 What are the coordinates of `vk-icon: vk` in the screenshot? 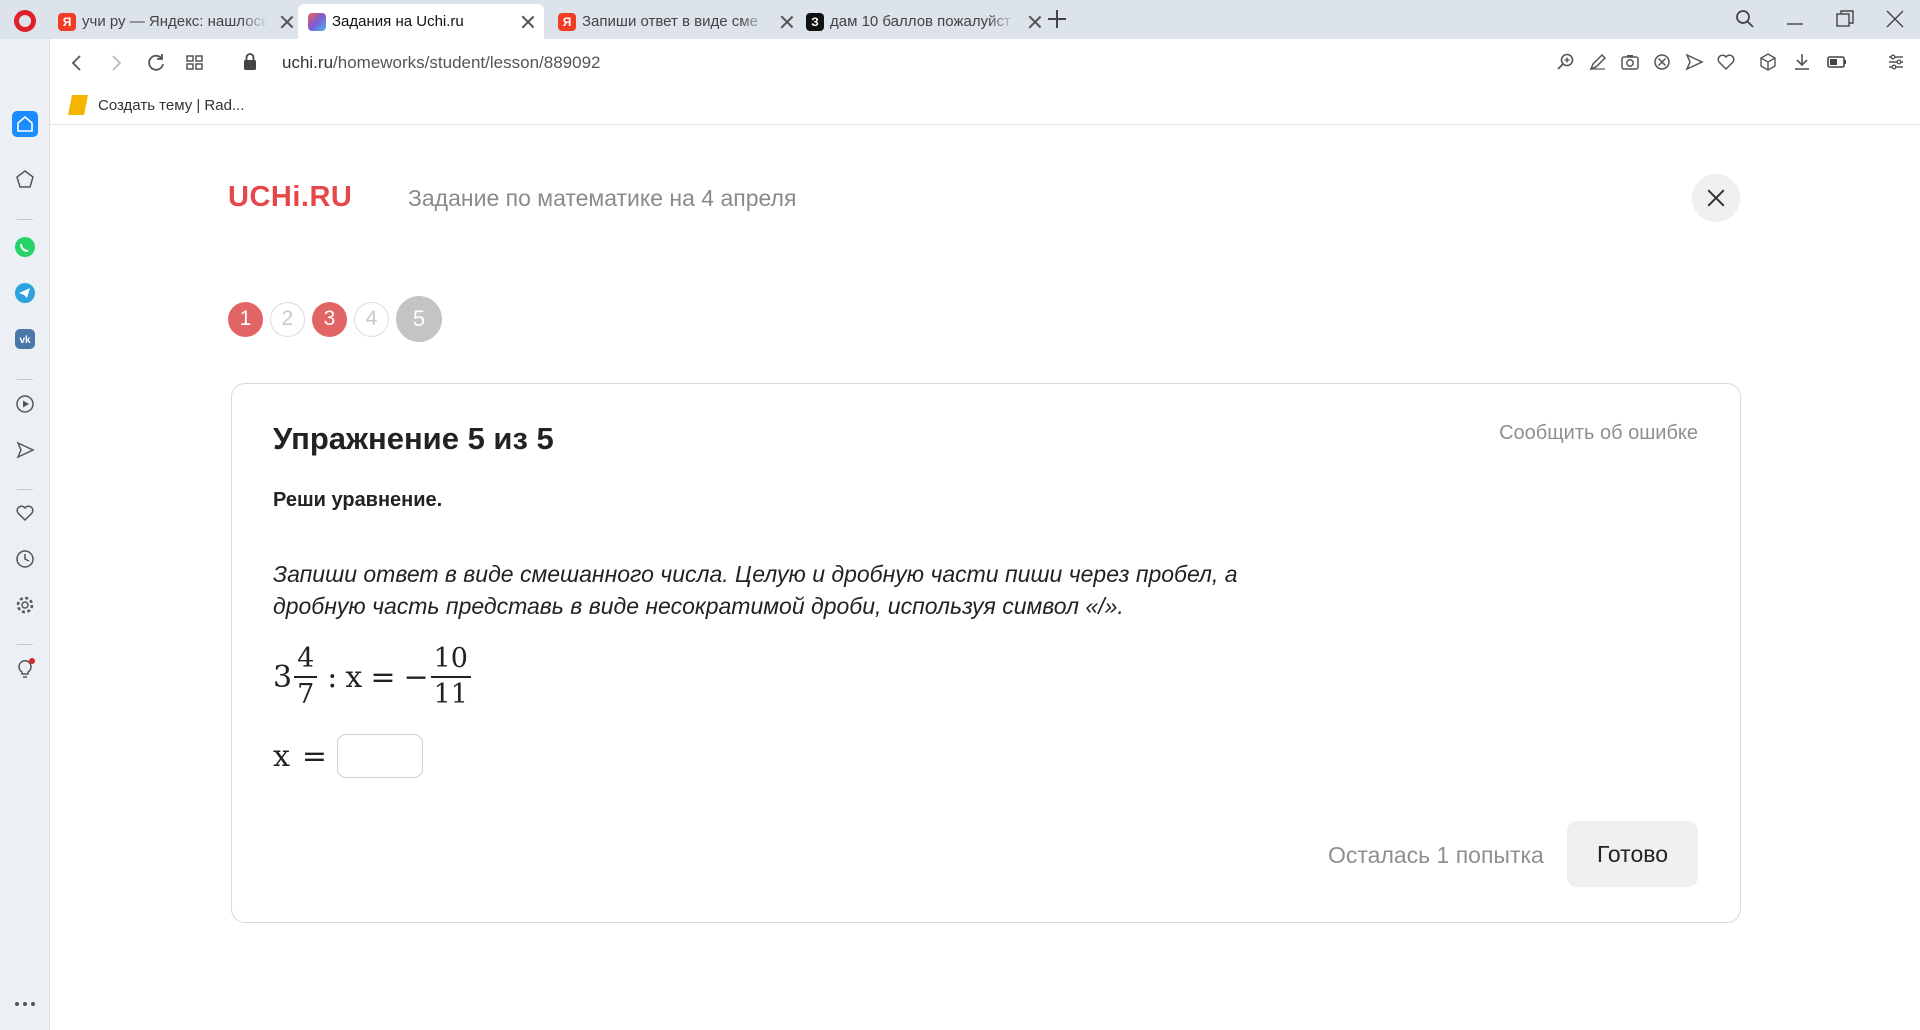 It's located at (25, 339).